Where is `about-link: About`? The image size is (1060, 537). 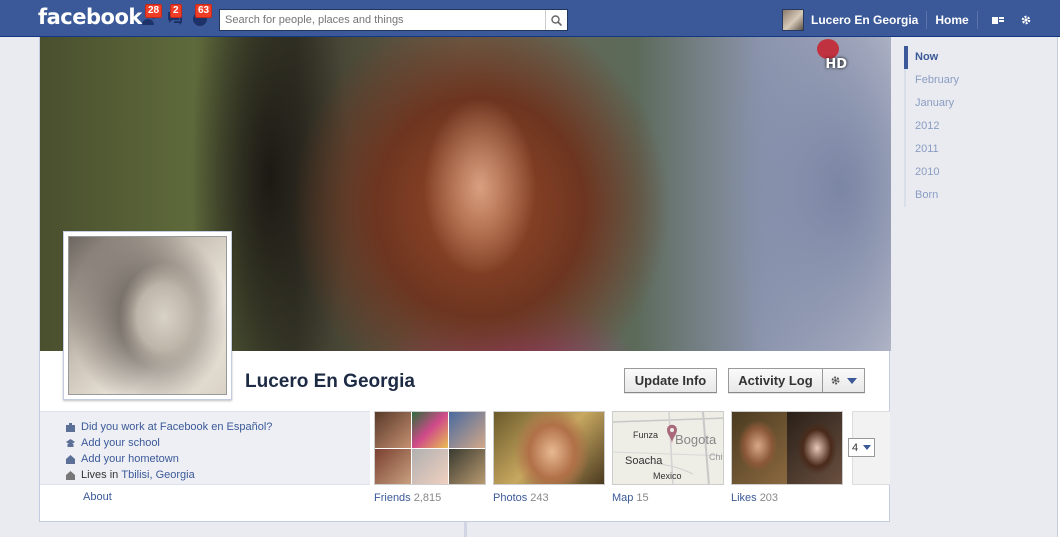
about-link: About is located at coordinates (97, 497).